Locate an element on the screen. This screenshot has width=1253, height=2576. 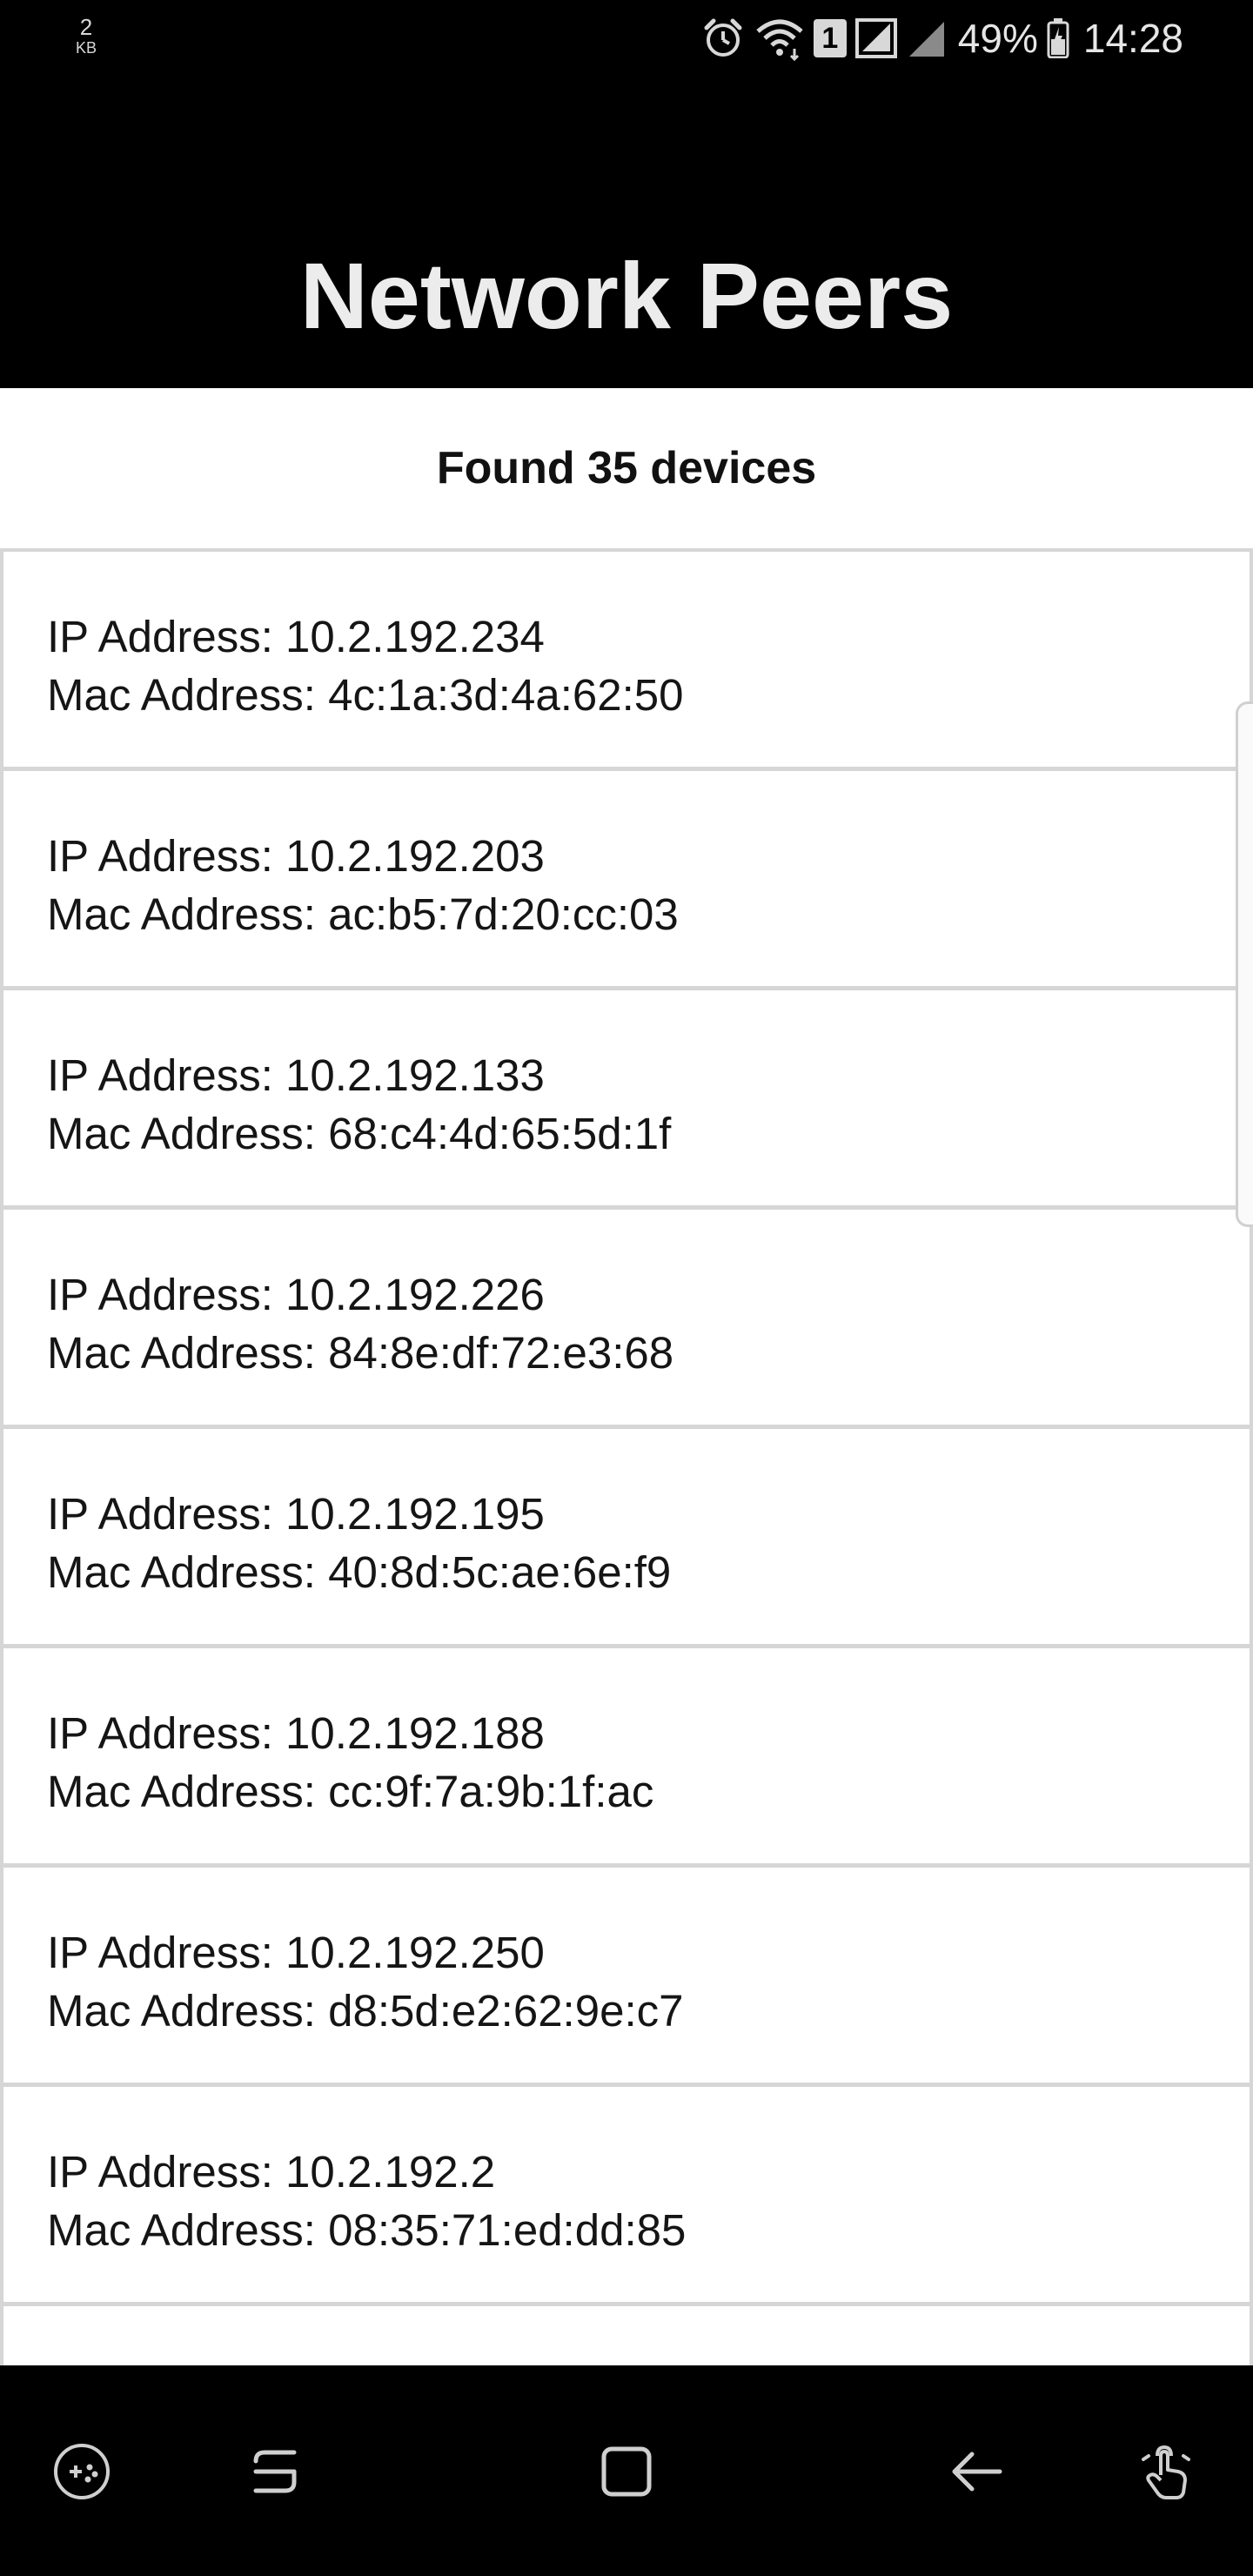
mac-address: Mac Address: 84:8e:df:72:e3:68 is located at coordinates (360, 1353).